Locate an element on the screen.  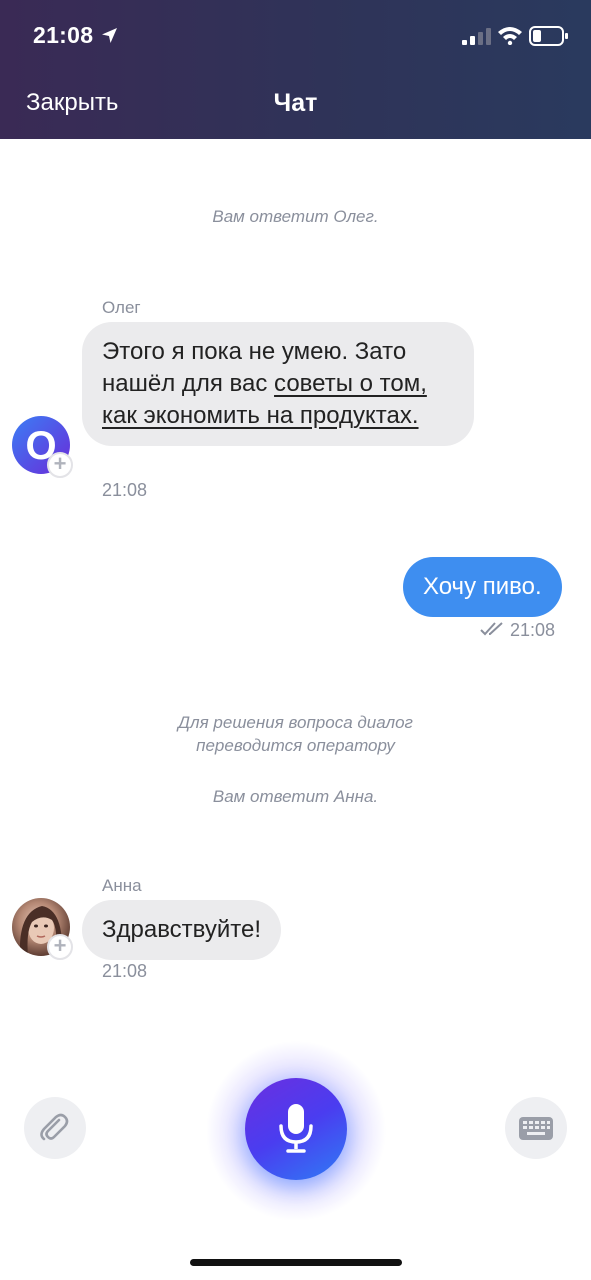
wifi-icon is located at coordinates (510, 36).